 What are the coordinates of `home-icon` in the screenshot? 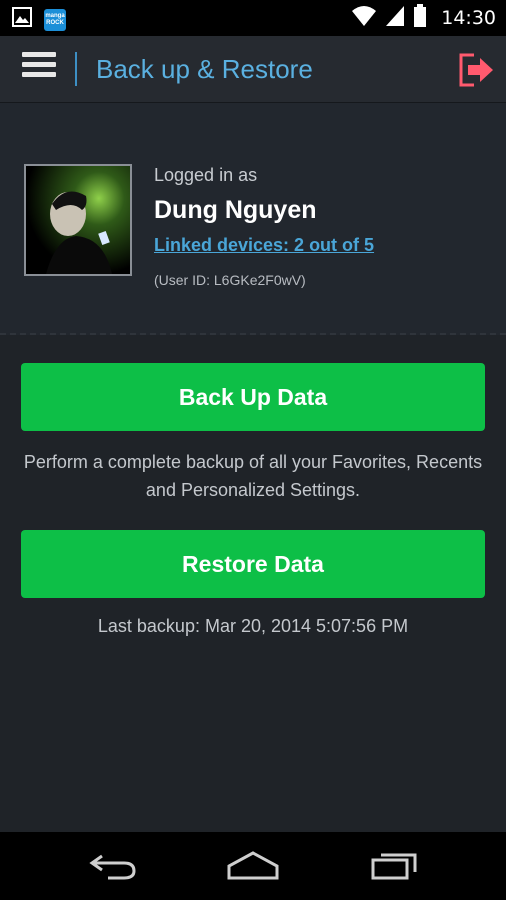 It's located at (253, 867).